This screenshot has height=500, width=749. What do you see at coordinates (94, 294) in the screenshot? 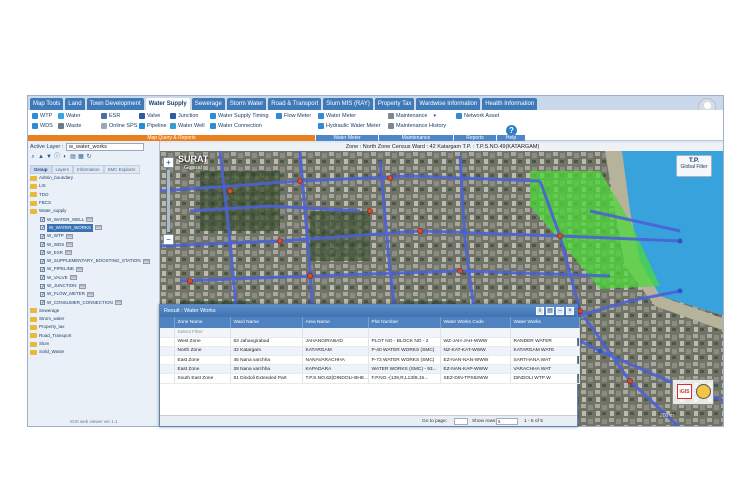
I see `tree-layer: W_FLOW_METER` at bounding box center [94, 294].